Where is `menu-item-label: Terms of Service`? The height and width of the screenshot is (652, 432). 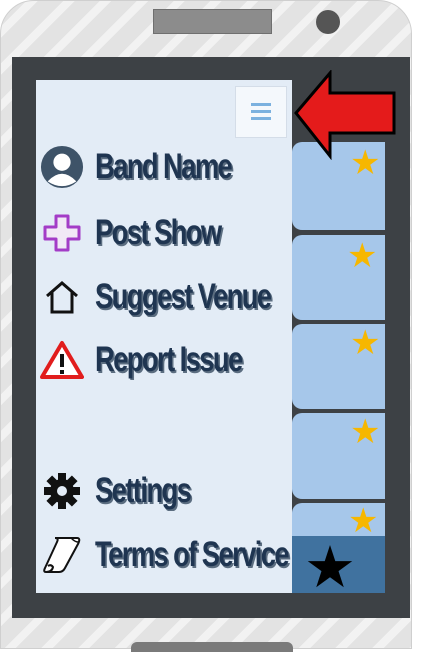 menu-item-label: Terms of Service is located at coordinates (192, 554).